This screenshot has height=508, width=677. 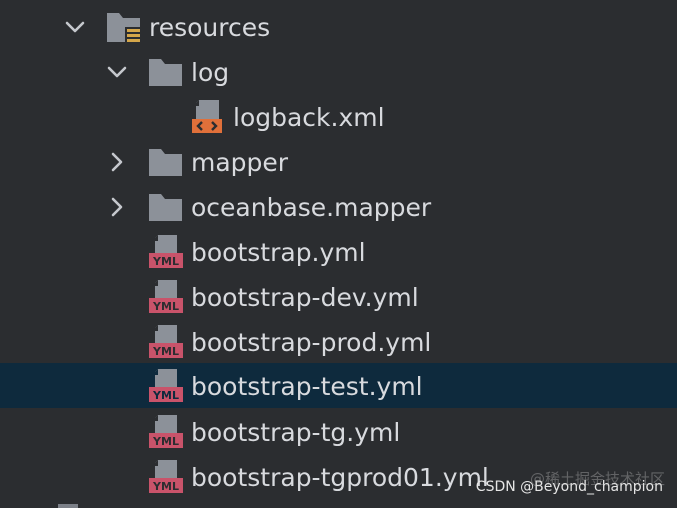 What do you see at coordinates (278, 252) in the screenshot?
I see `tree-item-label: bootstrap.yml` at bounding box center [278, 252].